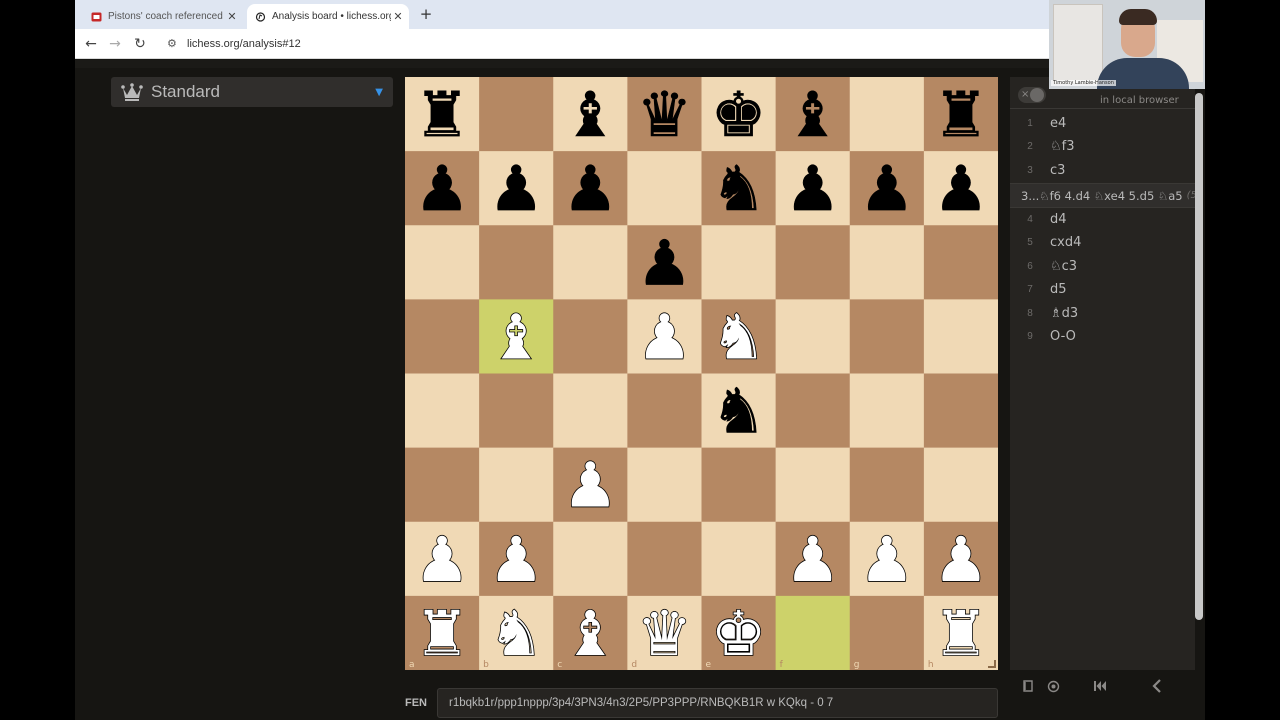  What do you see at coordinates (516, 262) in the screenshot?
I see `square-b6` at bounding box center [516, 262].